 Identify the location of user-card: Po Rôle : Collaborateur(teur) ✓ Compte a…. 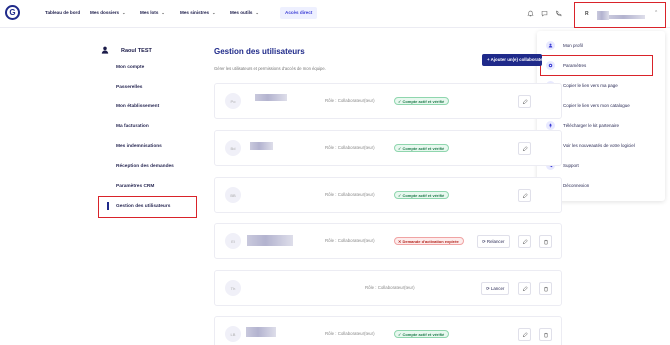
(388, 101).